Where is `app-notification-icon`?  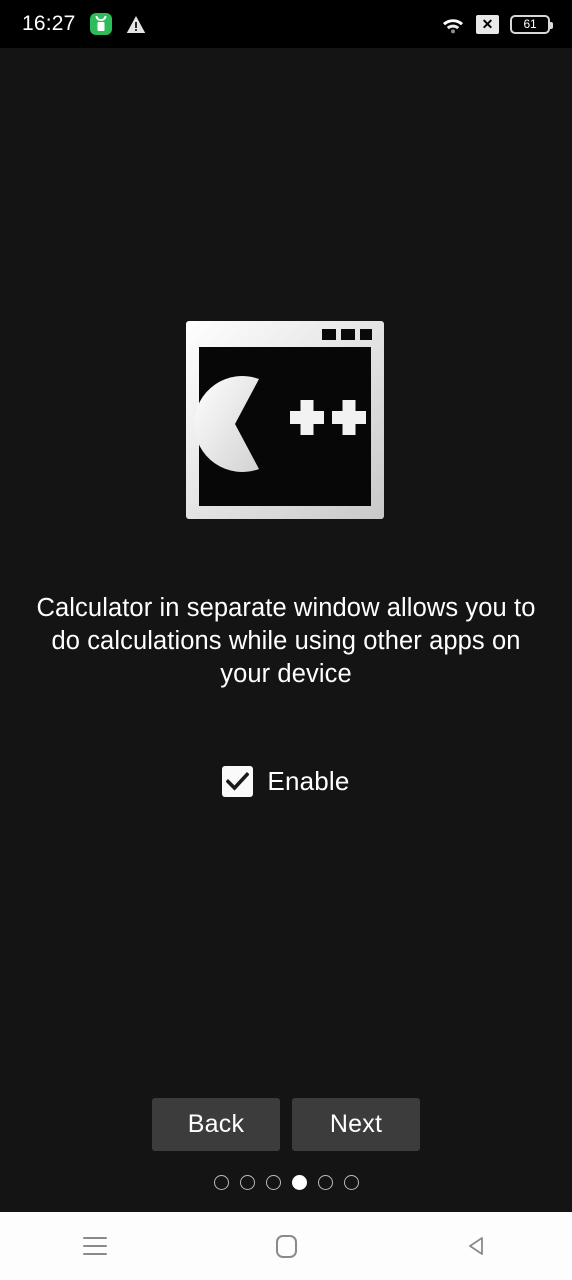
app-notification-icon is located at coordinates (100, 24).